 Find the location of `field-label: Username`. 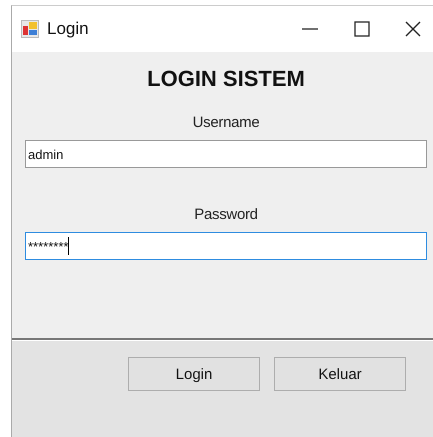

field-label: Username is located at coordinates (226, 122).